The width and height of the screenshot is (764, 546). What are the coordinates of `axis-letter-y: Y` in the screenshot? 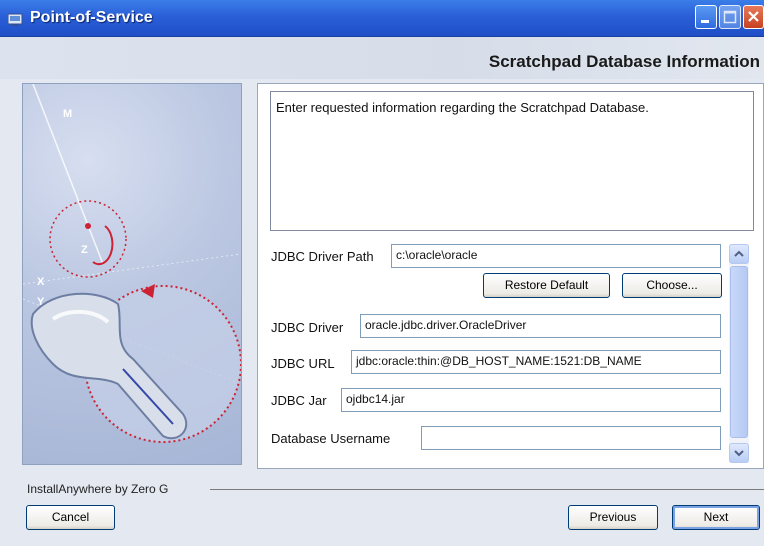 It's located at (41, 302).